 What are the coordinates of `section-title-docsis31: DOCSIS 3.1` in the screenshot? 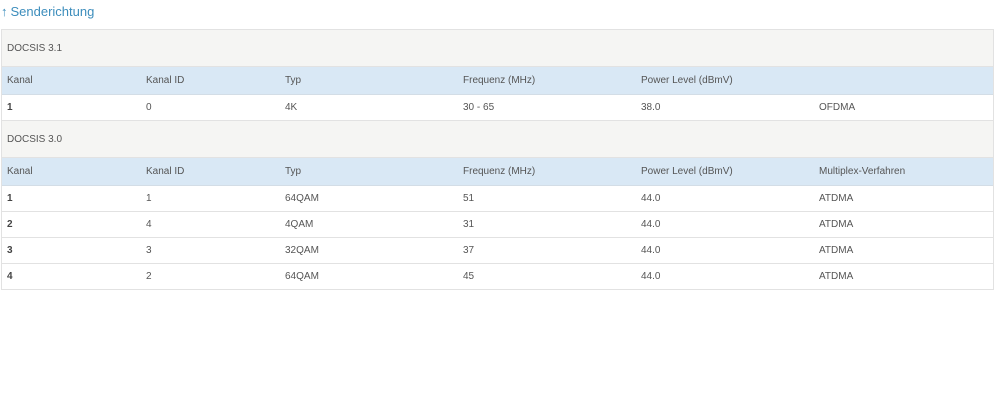 It's located at (497, 48).